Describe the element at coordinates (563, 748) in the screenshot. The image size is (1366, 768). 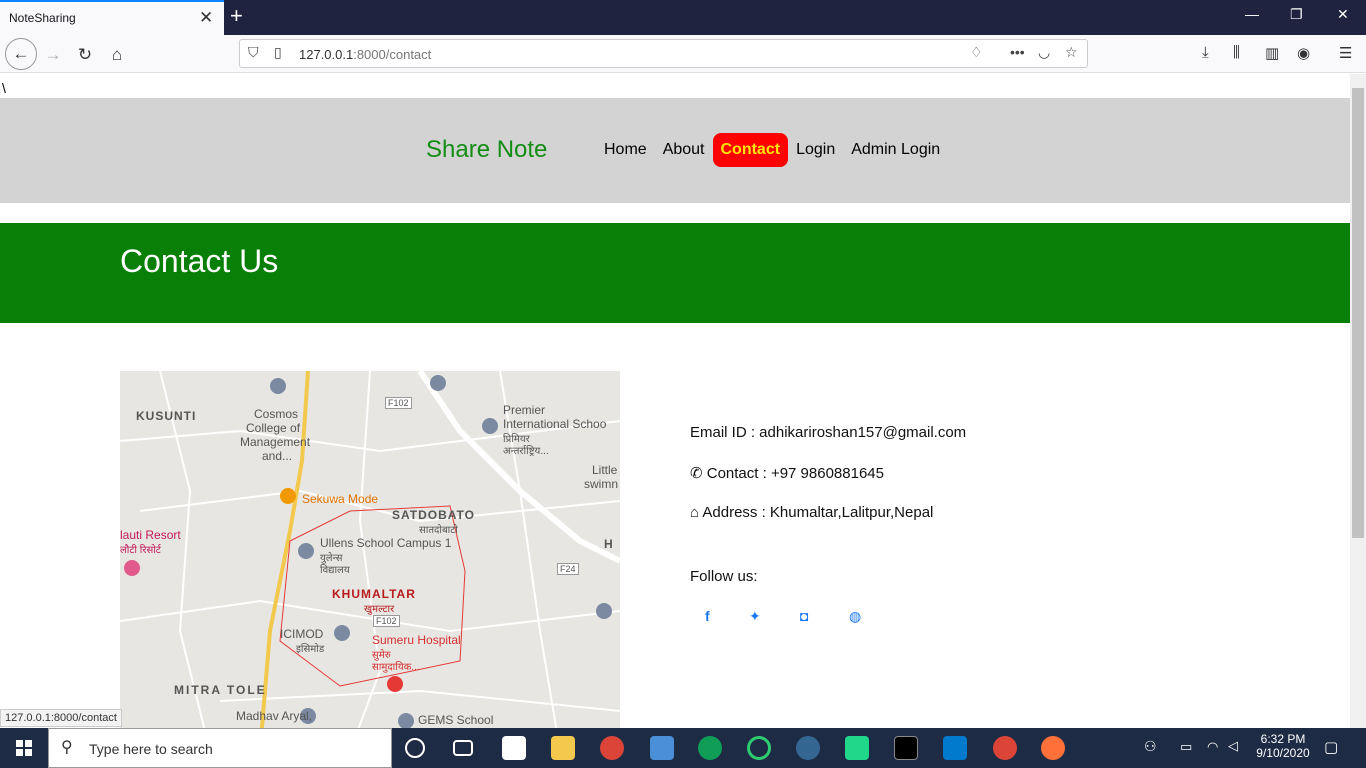
I see `file-explorer-icon` at that location.